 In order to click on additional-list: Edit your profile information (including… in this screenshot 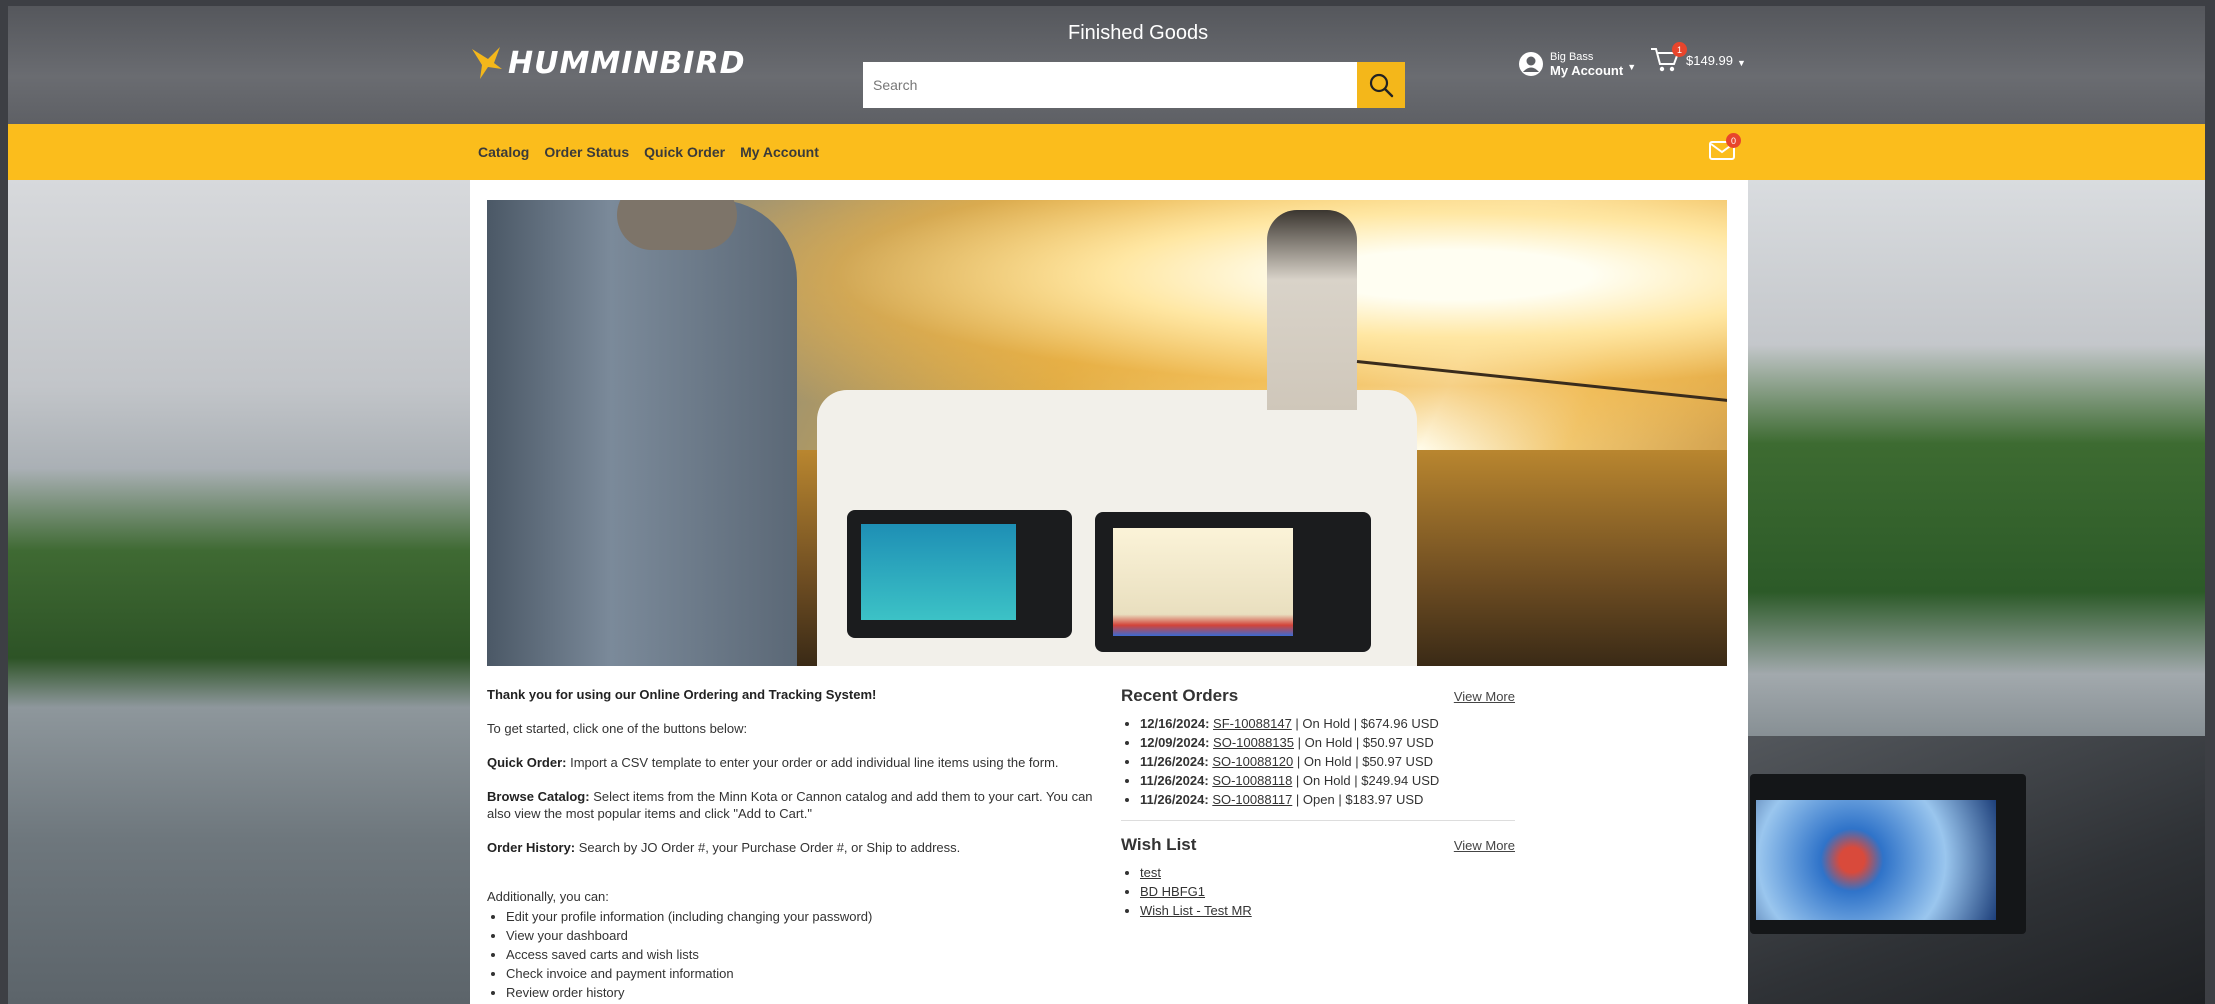, I will do `click(797, 954)`.